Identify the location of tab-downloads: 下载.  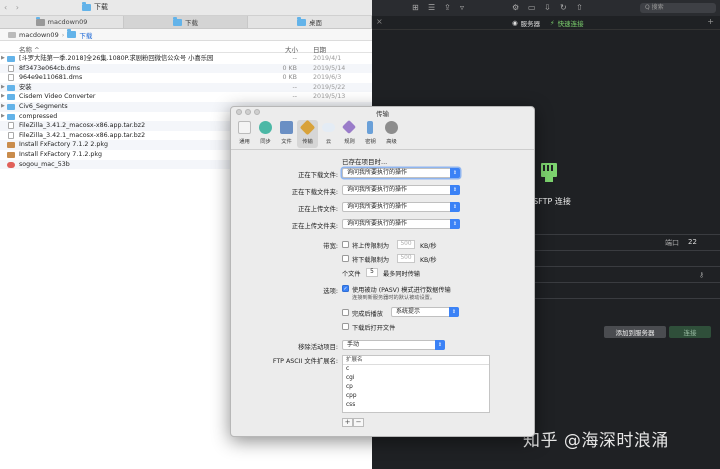
(186, 22).